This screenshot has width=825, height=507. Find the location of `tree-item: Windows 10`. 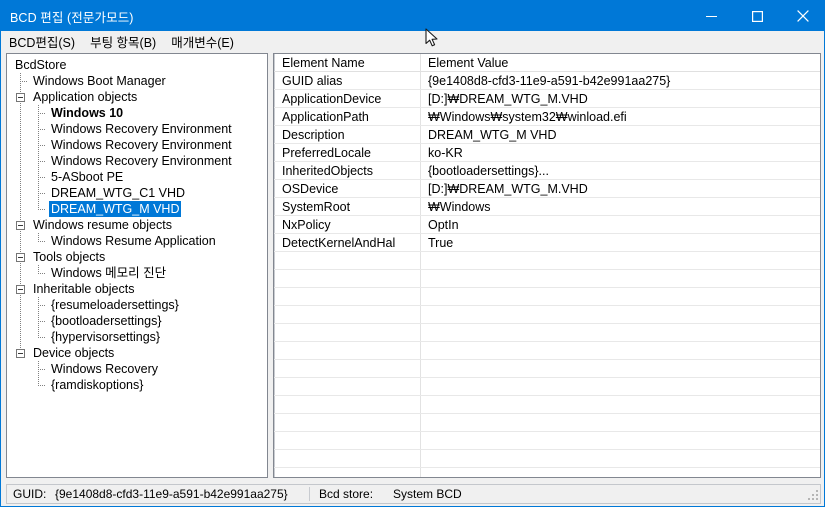

tree-item: Windows 10 is located at coordinates (137, 113).